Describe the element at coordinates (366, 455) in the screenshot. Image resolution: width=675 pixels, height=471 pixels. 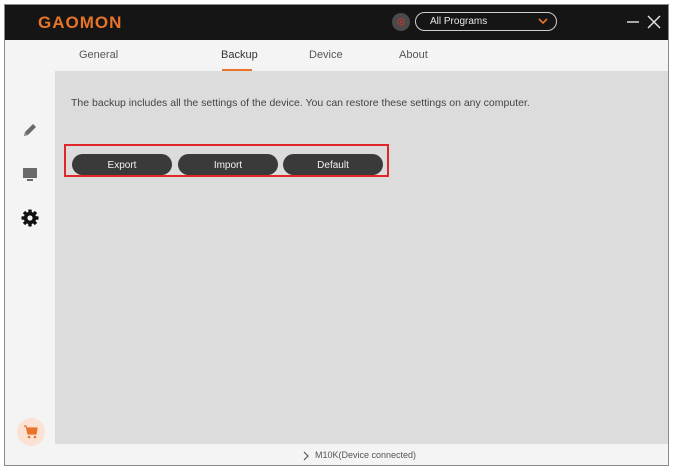
I see `device-status: M10K(Device connected)` at that location.